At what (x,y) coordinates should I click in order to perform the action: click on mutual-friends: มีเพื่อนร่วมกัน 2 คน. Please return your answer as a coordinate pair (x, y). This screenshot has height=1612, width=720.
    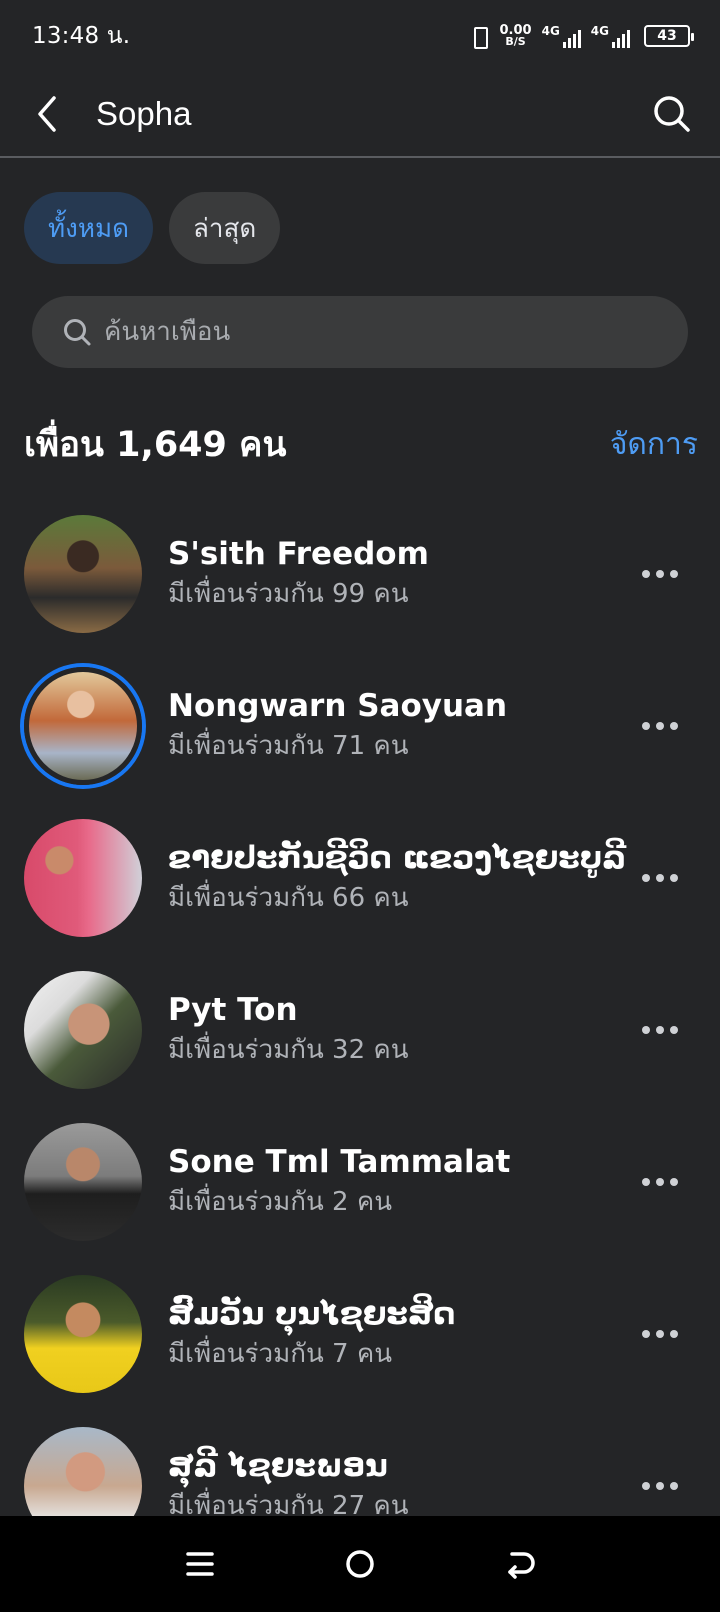
    Looking at the image, I should click on (280, 1202).